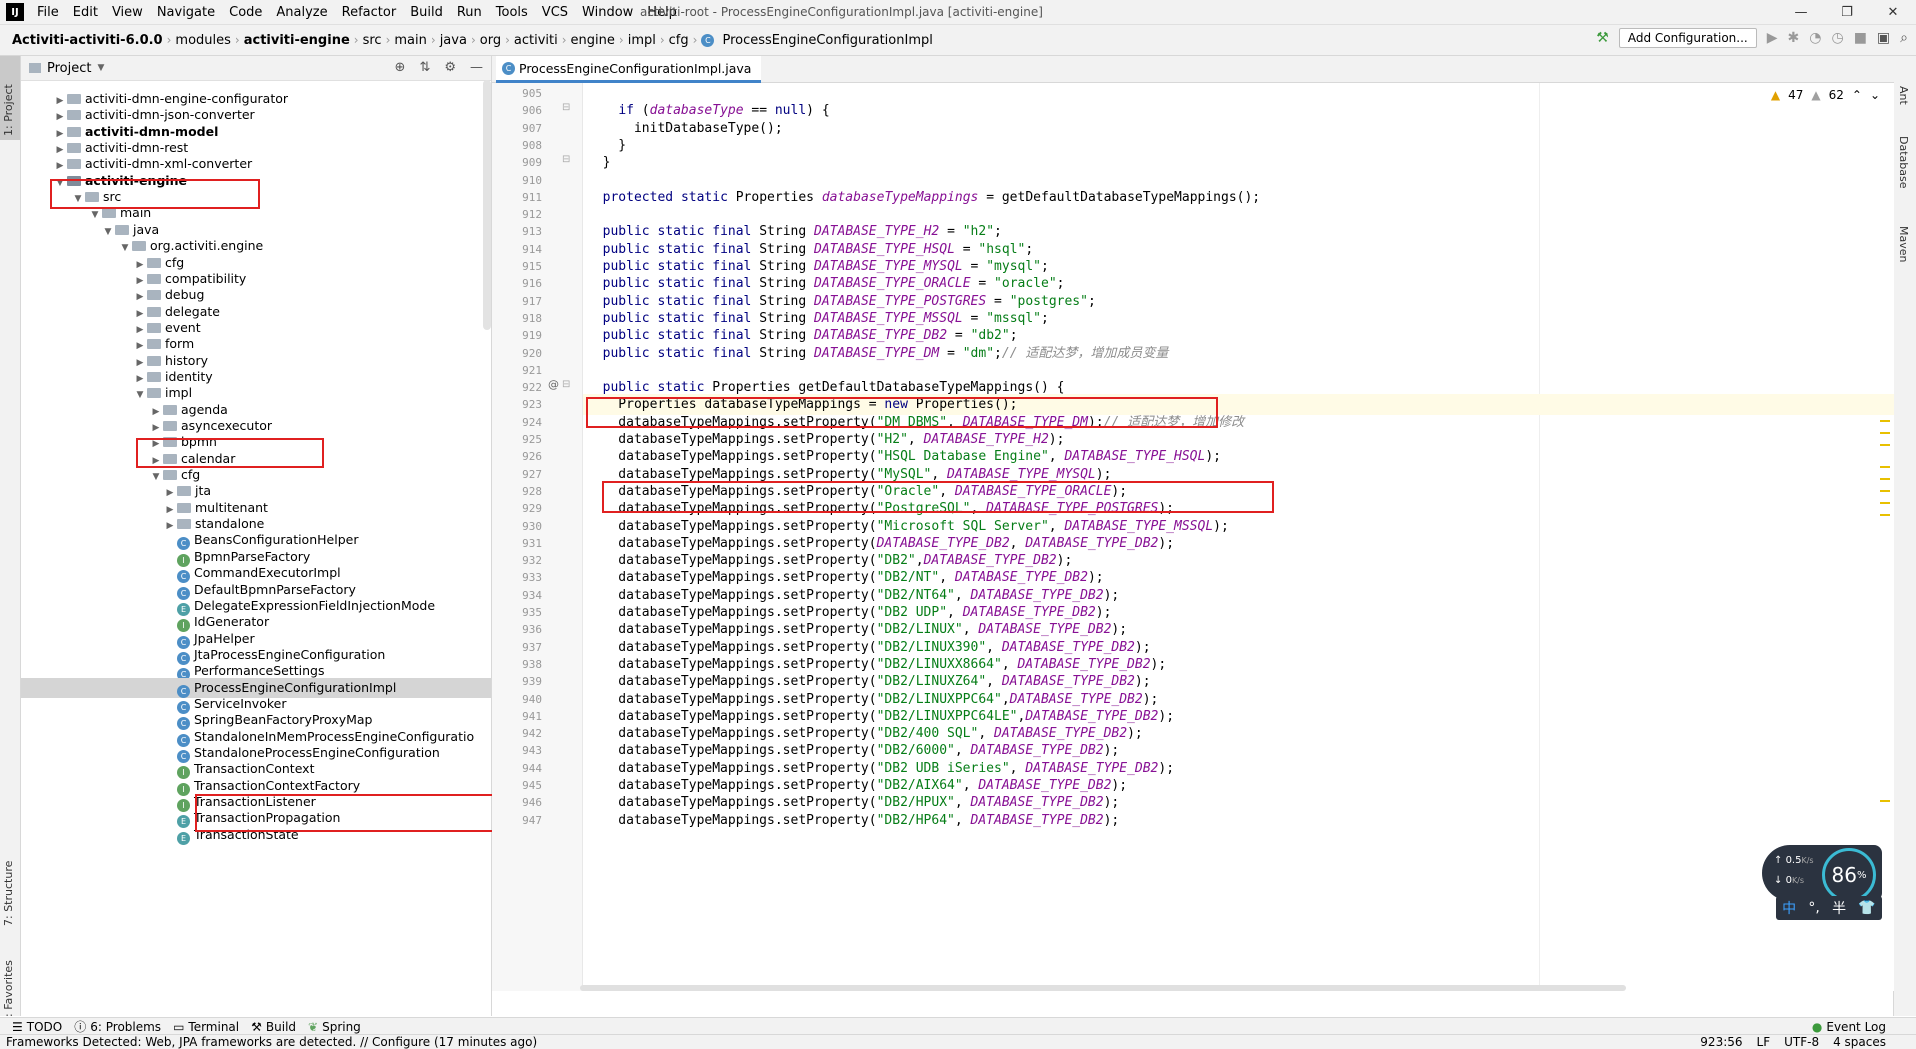  Describe the element at coordinates (1849, 875) in the screenshot. I see `cpu-usage: 86%` at that location.